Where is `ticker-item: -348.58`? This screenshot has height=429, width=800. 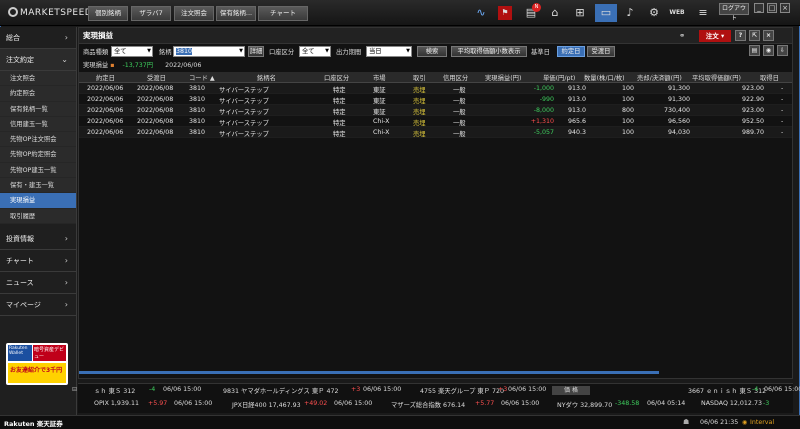 ticker-item: -348.58 is located at coordinates (627, 403).